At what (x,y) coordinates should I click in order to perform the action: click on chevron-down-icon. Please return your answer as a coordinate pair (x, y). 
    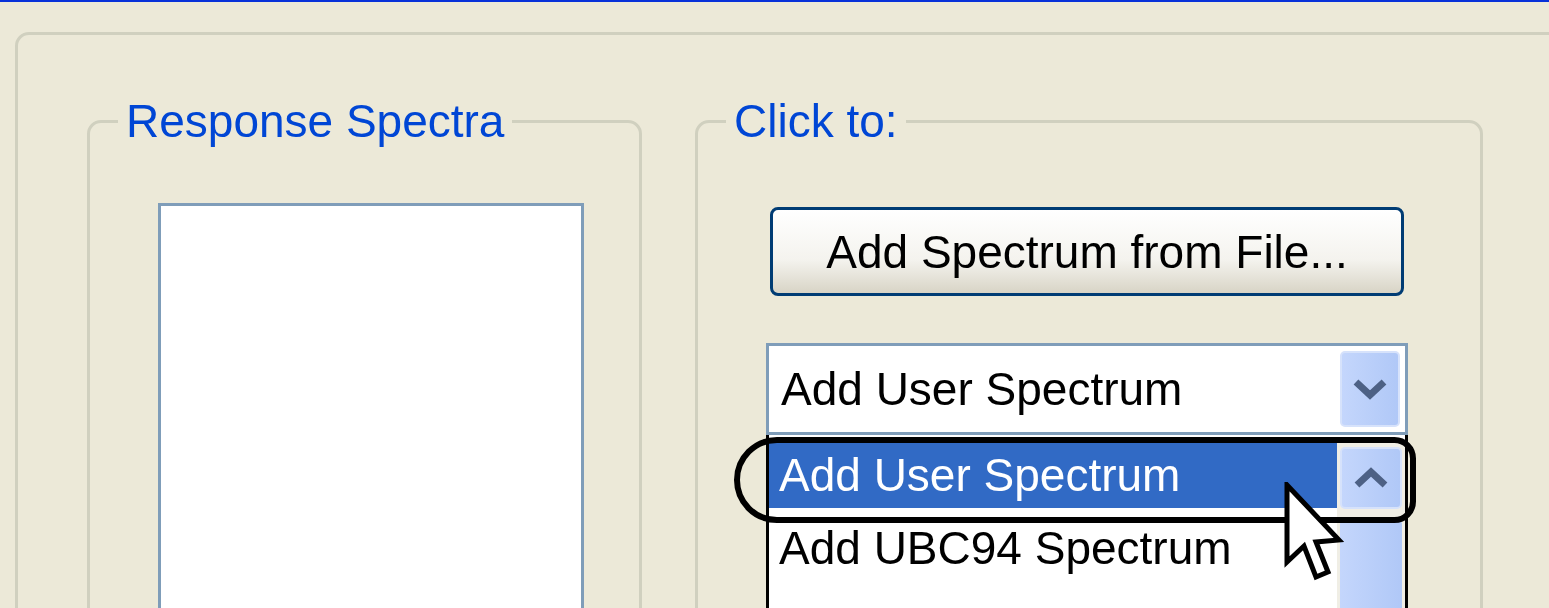
    Looking at the image, I should click on (1370, 389).